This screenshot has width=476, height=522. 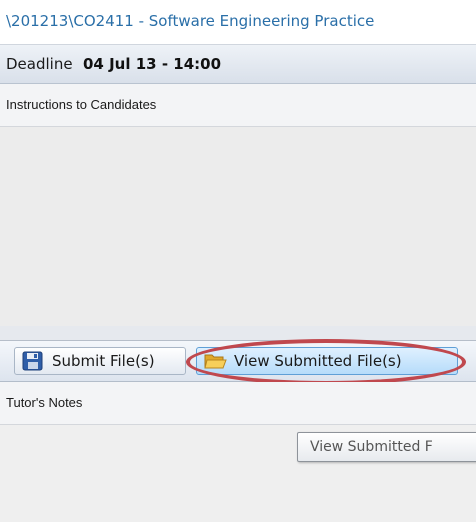 I want to click on toolbar: Submit File(s) View Submitted File(s), so click(x=238, y=361).